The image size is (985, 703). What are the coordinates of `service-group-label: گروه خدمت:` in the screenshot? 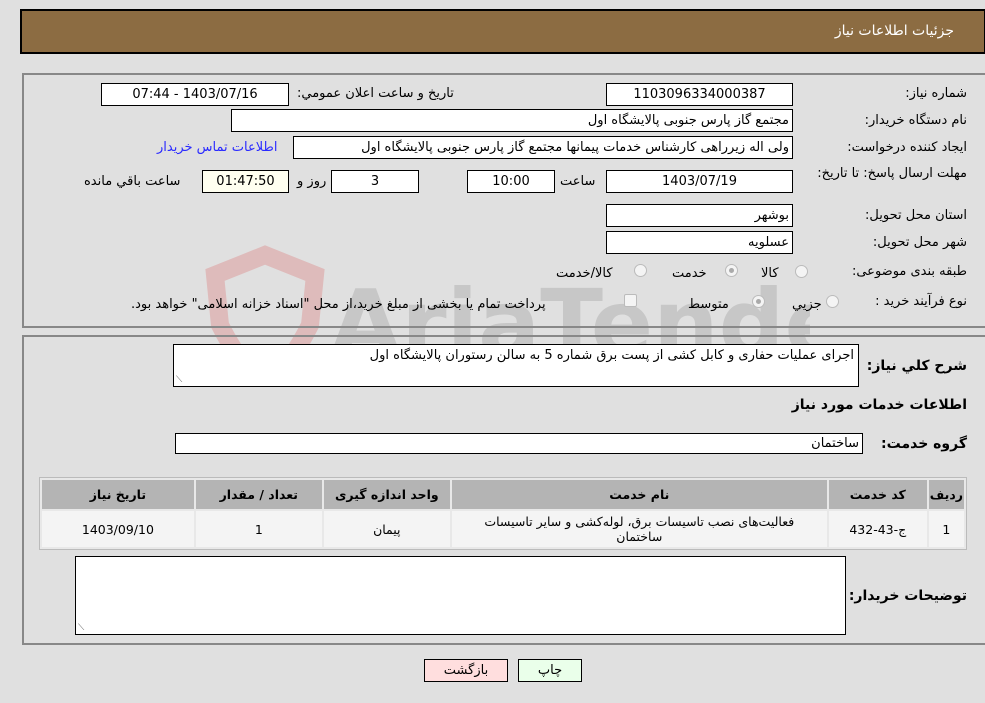 It's located at (924, 444).